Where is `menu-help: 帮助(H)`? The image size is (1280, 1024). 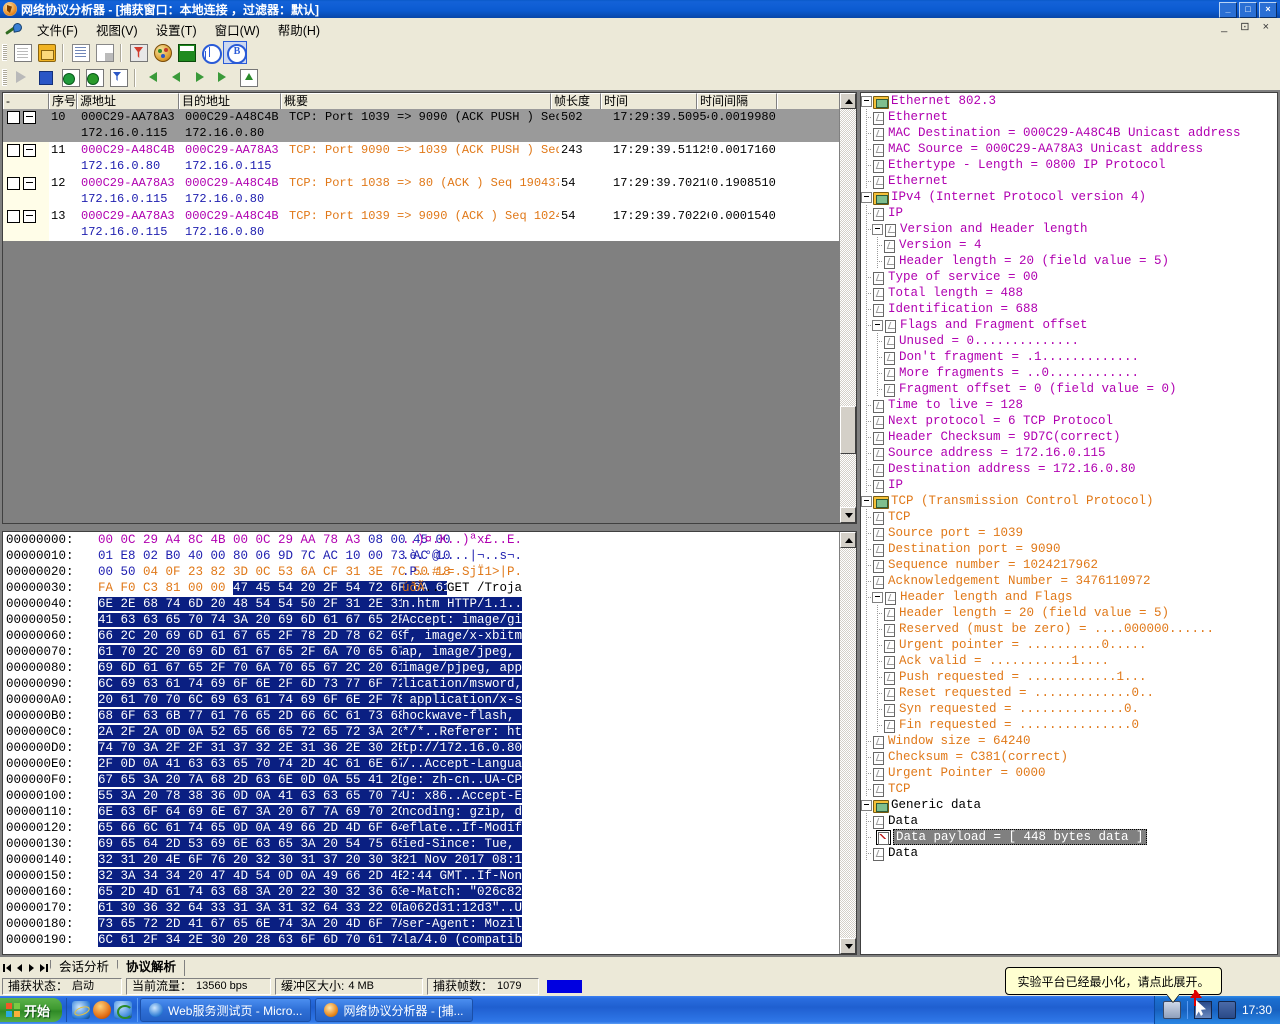
menu-help: 帮助(H) is located at coordinates (299, 29).